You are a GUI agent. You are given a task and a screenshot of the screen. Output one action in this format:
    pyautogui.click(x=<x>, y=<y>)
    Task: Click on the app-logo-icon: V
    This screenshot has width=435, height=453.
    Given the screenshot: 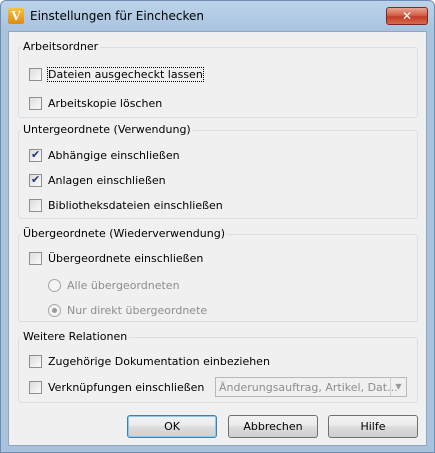 What is the action you would take?
    pyautogui.click(x=16, y=16)
    